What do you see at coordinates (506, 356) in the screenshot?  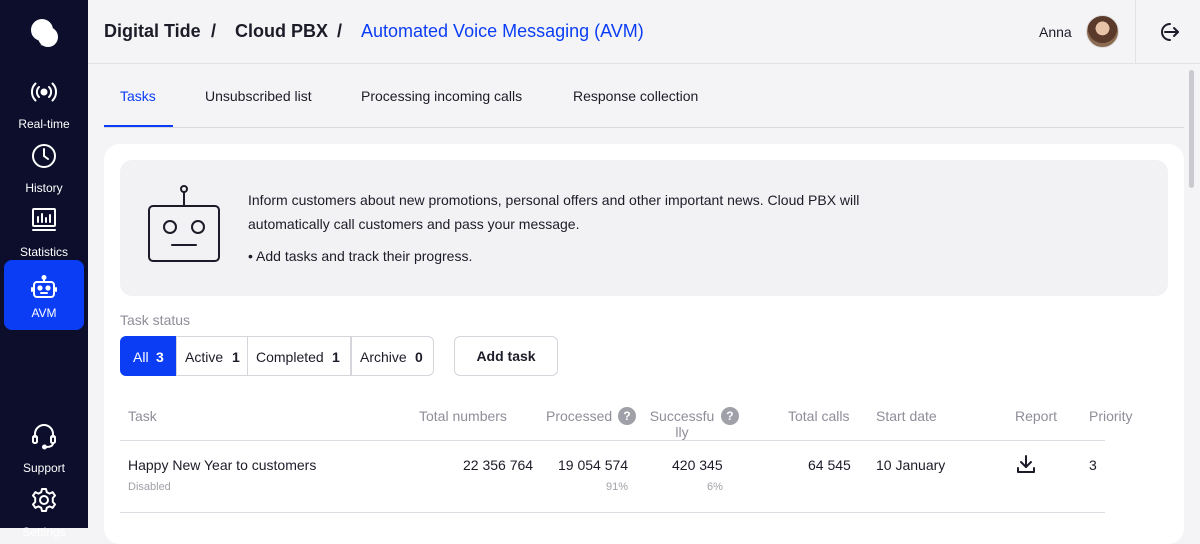 I see `add-task-button: Add task` at bounding box center [506, 356].